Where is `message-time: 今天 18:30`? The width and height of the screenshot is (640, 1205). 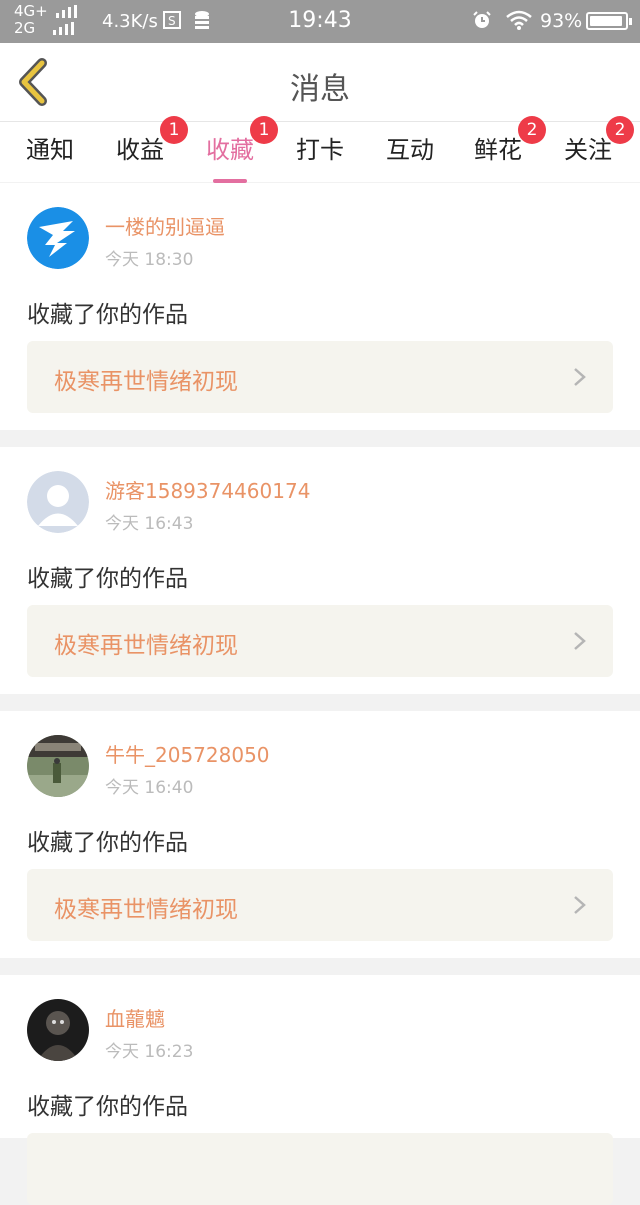 message-time: 今天 18:30 is located at coordinates (149, 260).